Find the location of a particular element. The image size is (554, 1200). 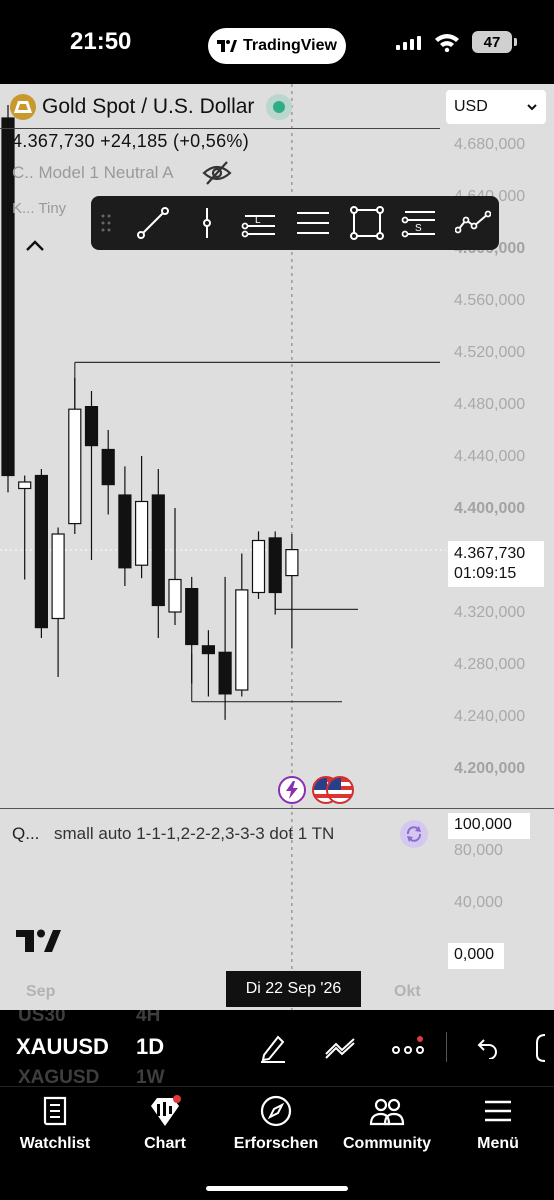

horizontal-levels-icon: L is located at coordinates (259, 223).